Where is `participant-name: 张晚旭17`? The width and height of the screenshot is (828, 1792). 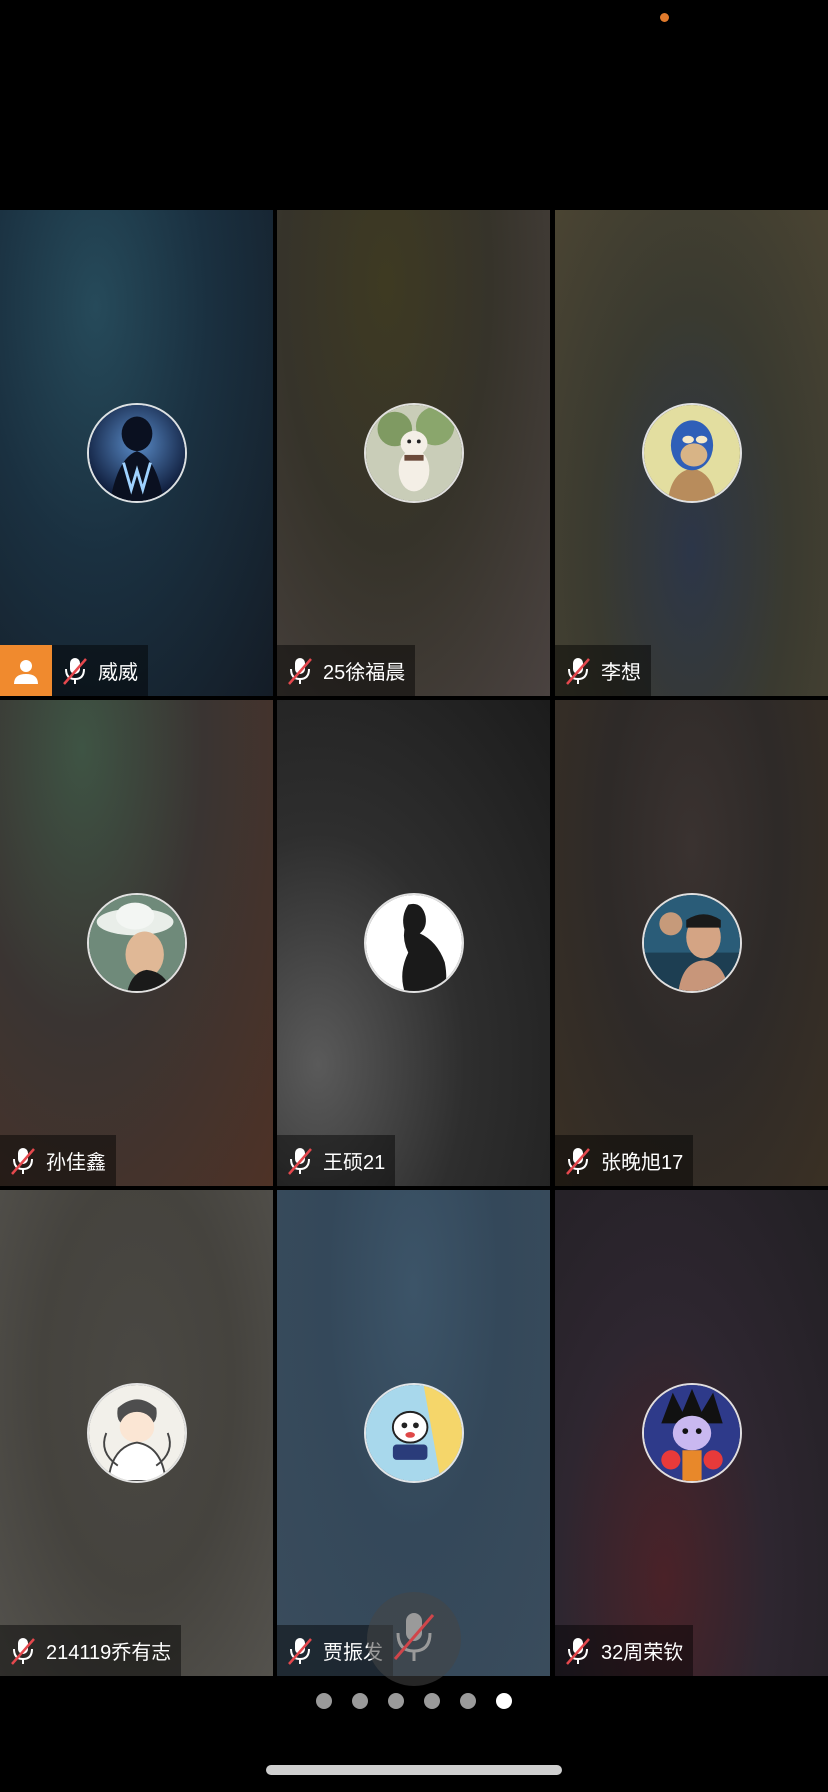
participant-name: 张晚旭17 is located at coordinates (642, 1163).